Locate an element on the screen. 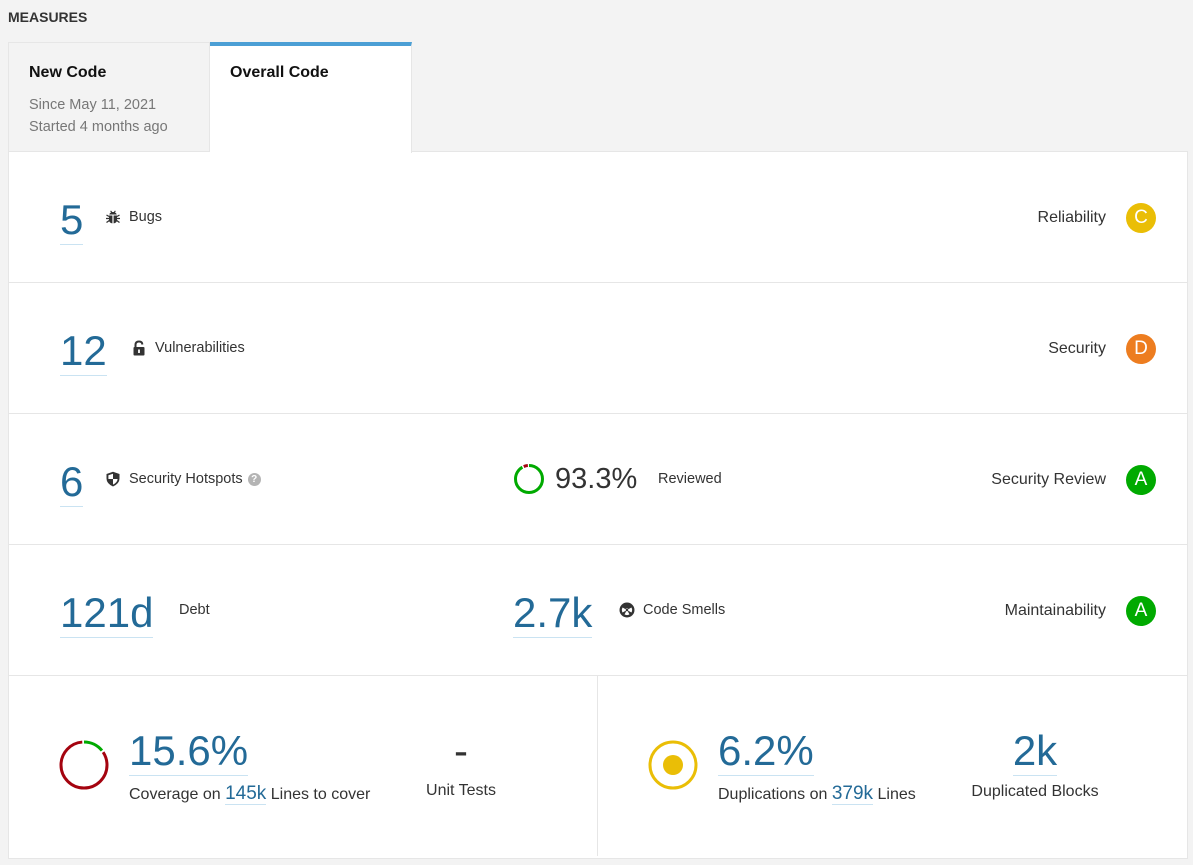 Image resolution: width=1193 pixels, height=865 pixels. vulnerabilities-label: Vulnerabilities is located at coordinates (188, 348).